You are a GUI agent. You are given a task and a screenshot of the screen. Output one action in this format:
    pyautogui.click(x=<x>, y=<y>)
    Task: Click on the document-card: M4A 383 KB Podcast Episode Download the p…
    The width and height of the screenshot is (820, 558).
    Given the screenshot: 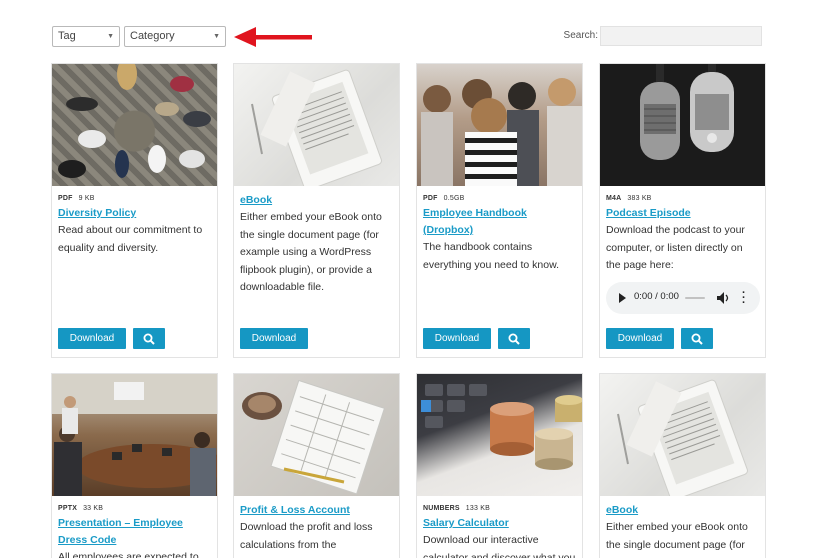 What is the action you would take?
    pyautogui.click(x=682, y=210)
    